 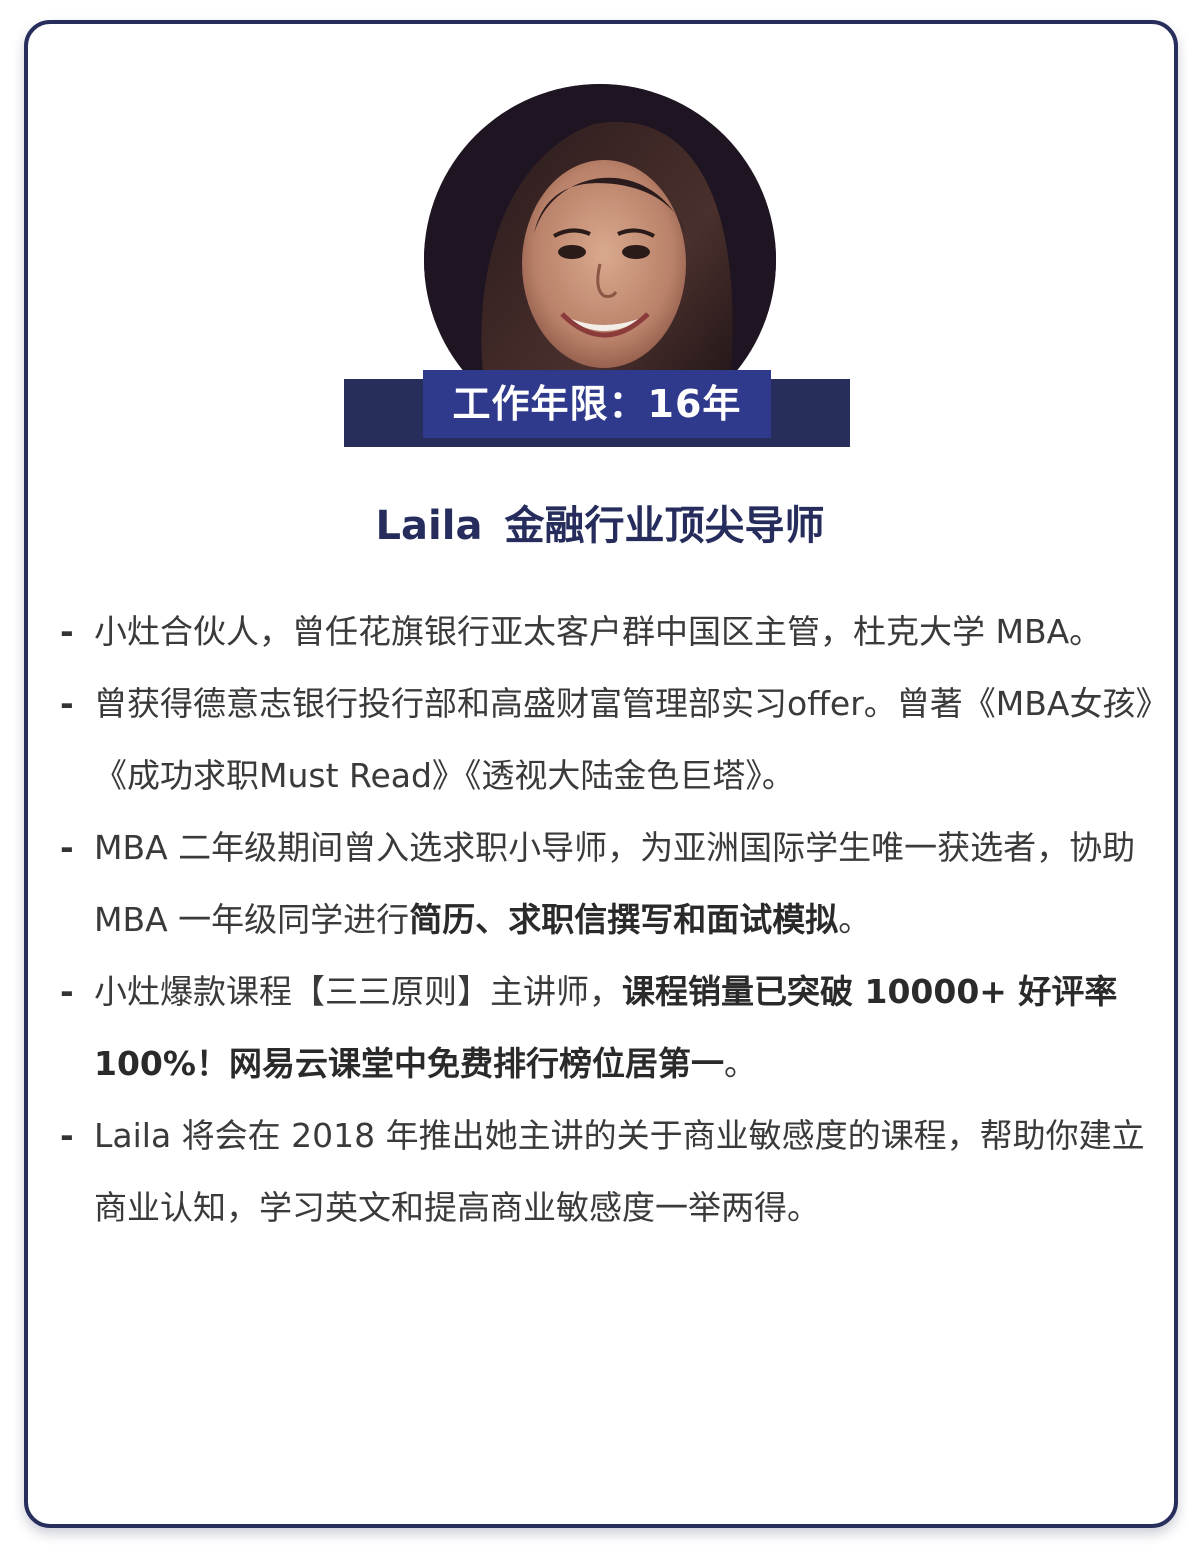 What do you see at coordinates (598, 631) in the screenshot?
I see `bio-text: 小灶合伙人，曾任花旗银行亚太客户群中国区主管，杜克大学 MBA。` at bounding box center [598, 631].